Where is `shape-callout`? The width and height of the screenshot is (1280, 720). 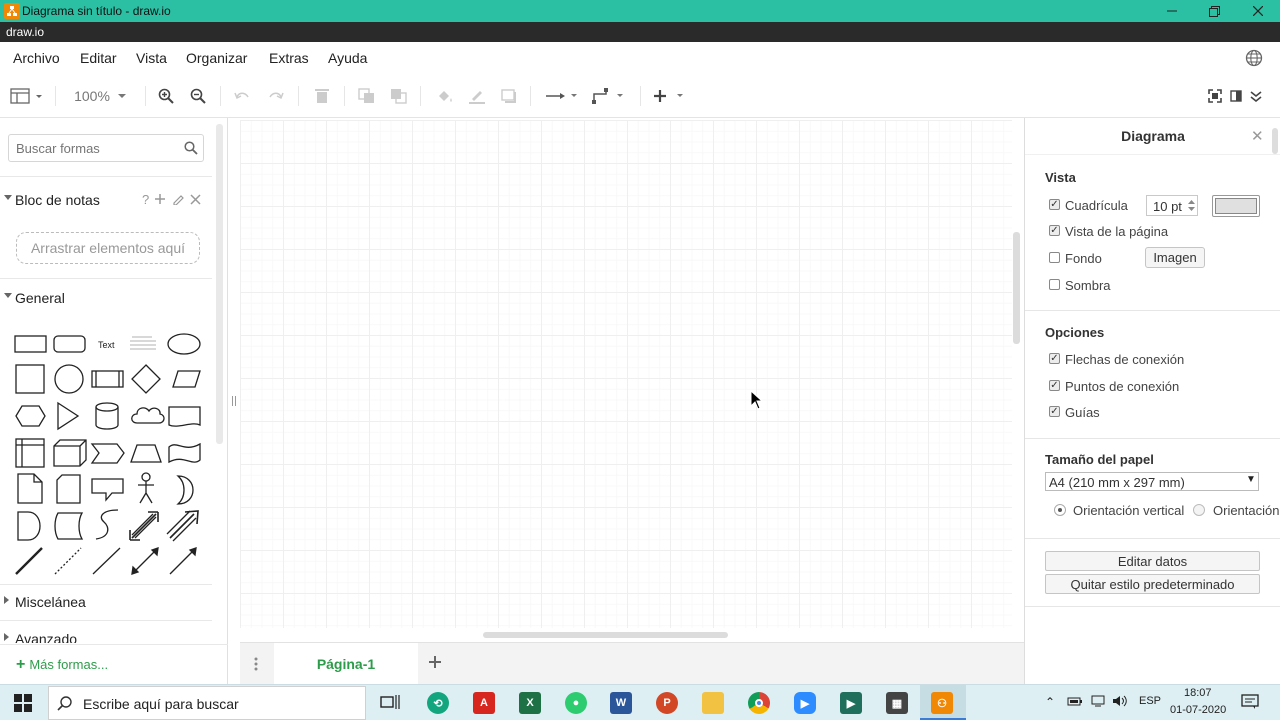 shape-callout is located at coordinates (107, 490).